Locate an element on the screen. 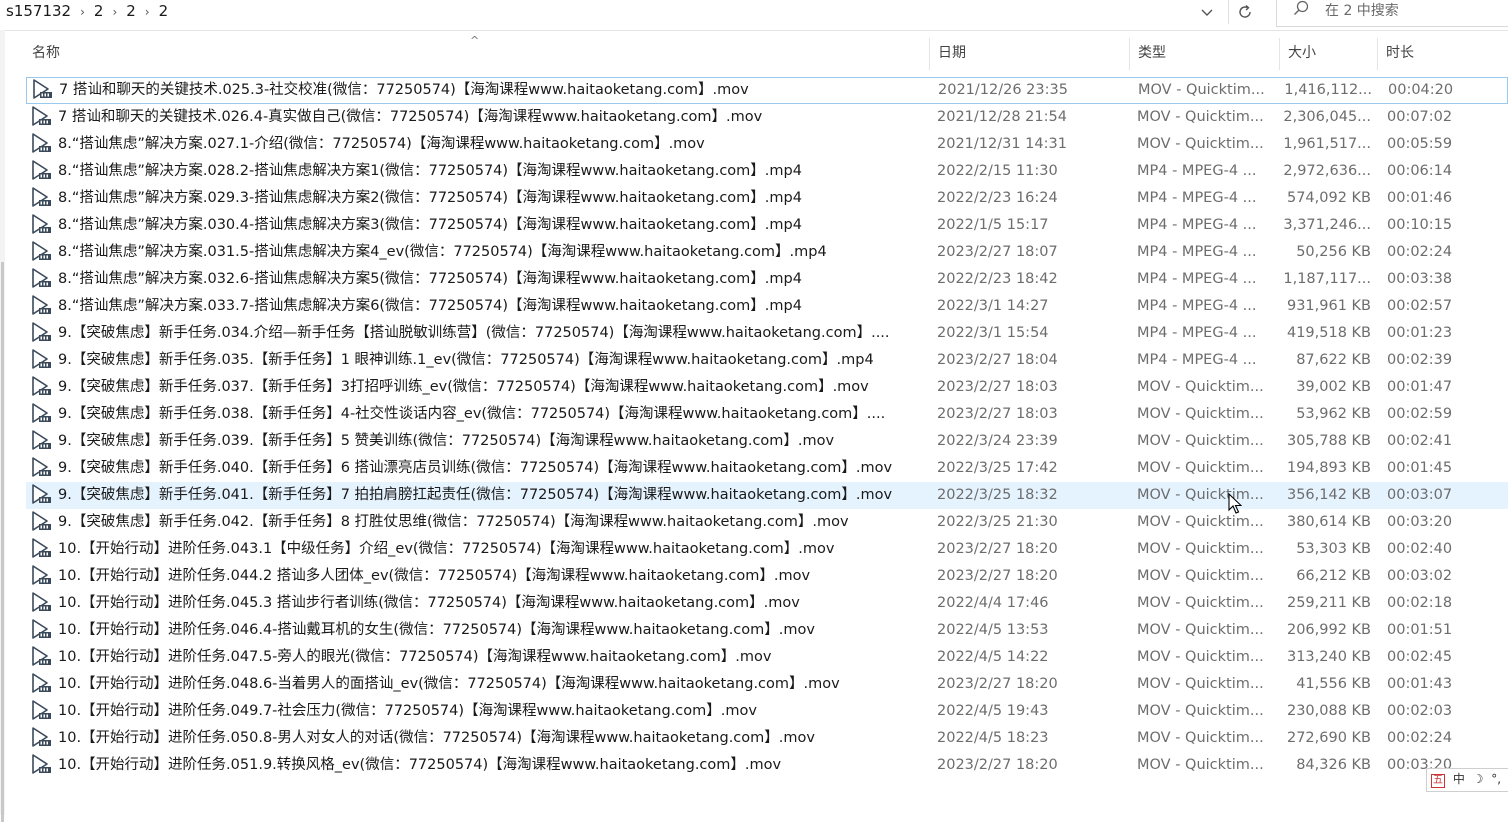 Image resolution: width=1508 pixels, height=822 pixels. file-duration: 00:05:59 is located at coordinates (1420, 144).